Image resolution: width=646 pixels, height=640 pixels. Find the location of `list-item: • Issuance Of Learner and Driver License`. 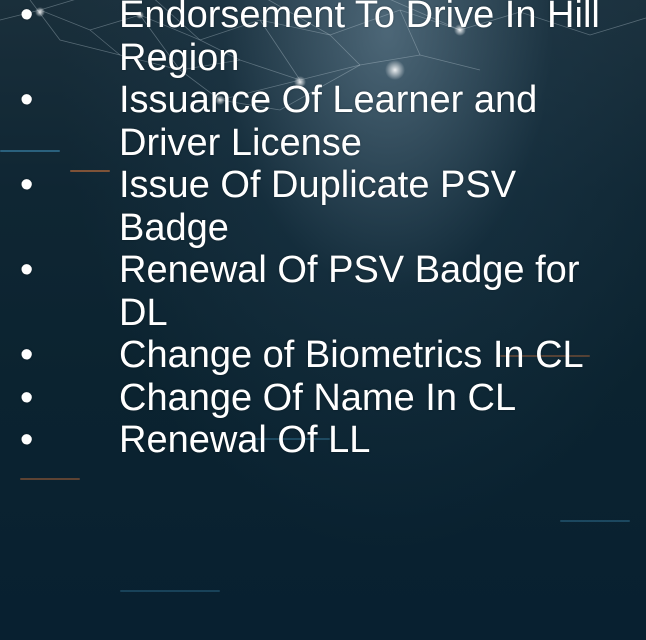

list-item: • Issuance Of Learner and Driver License is located at coordinates (323, 121).